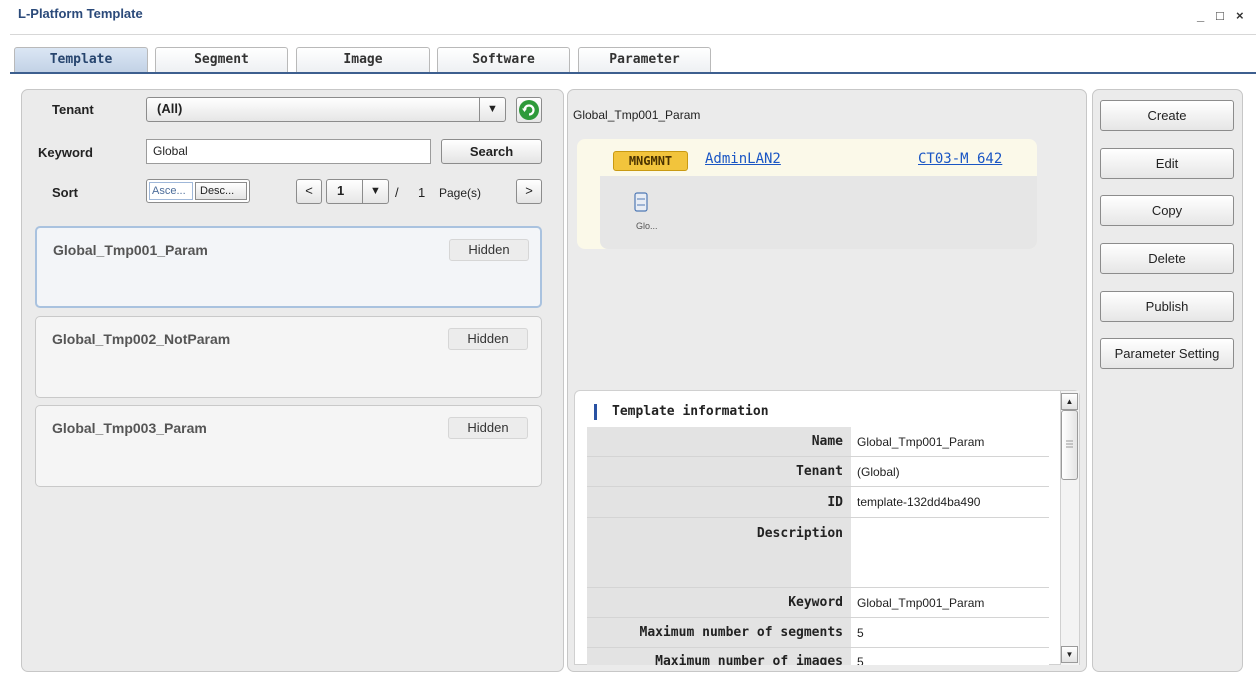  I want to click on grip-icon, so click(1069, 444).